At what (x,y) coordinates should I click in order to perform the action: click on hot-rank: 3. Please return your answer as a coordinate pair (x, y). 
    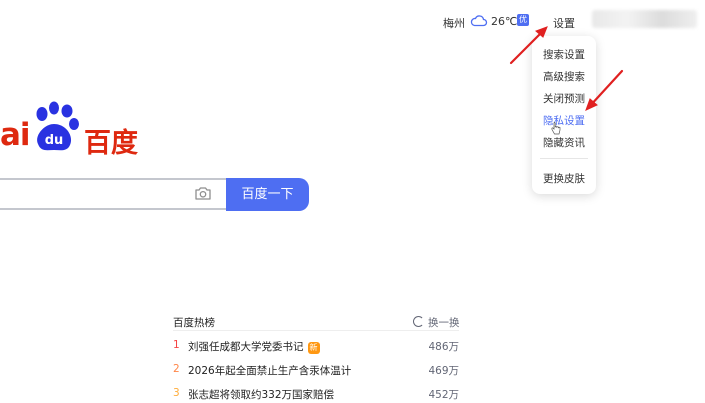
    Looking at the image, I should click on (176, 393).